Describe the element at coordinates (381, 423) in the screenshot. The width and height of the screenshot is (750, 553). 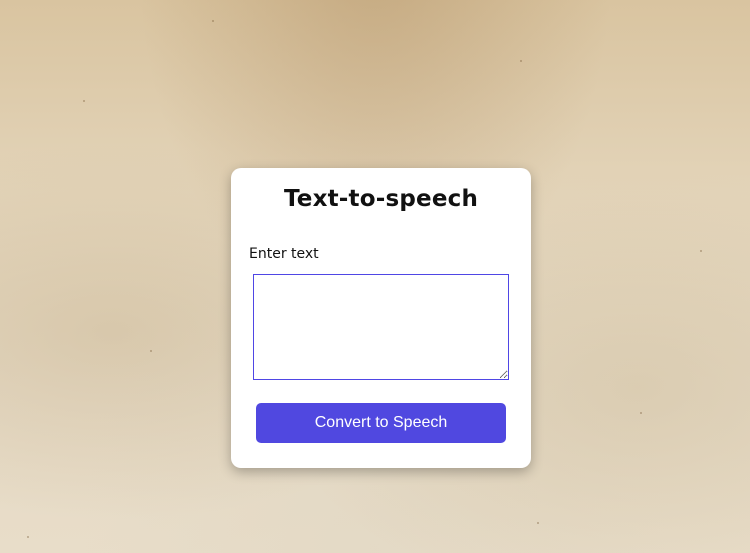
I see `convert-to-speech-button: Convert to Speech` at that location.